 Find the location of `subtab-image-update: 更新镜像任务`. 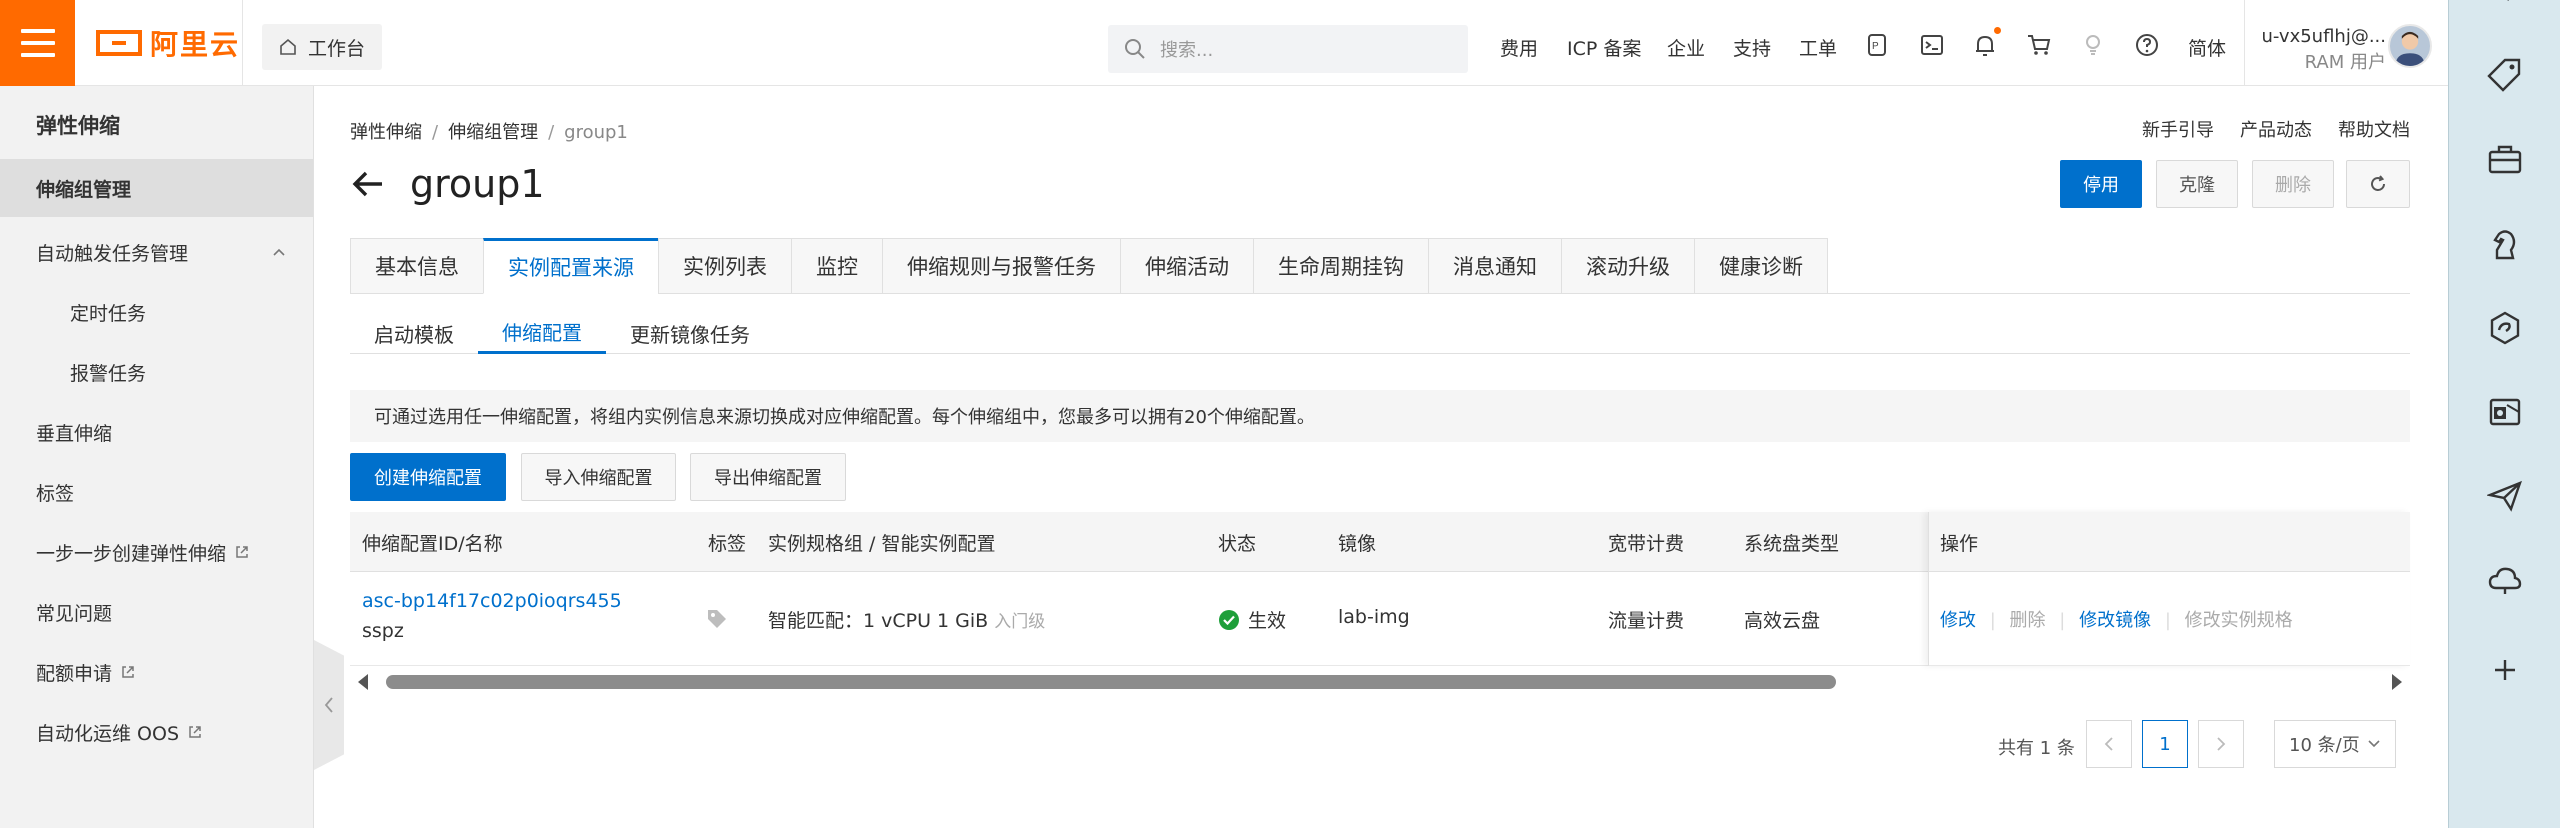

subtab-image-update: 更新镜像任务 is located at coordinates (690, 333).